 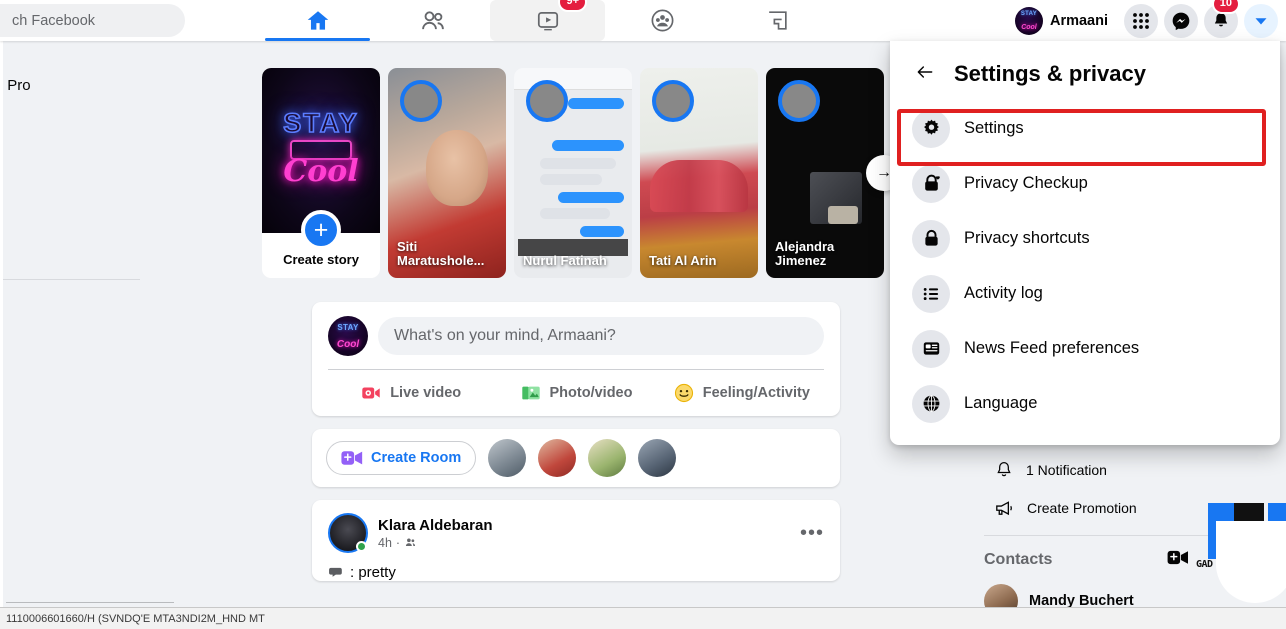 What do you see at coordinates (1018, 559) in the screenshot?
I see `contacts-title: Contacts` at bounding box center [1018, 559].